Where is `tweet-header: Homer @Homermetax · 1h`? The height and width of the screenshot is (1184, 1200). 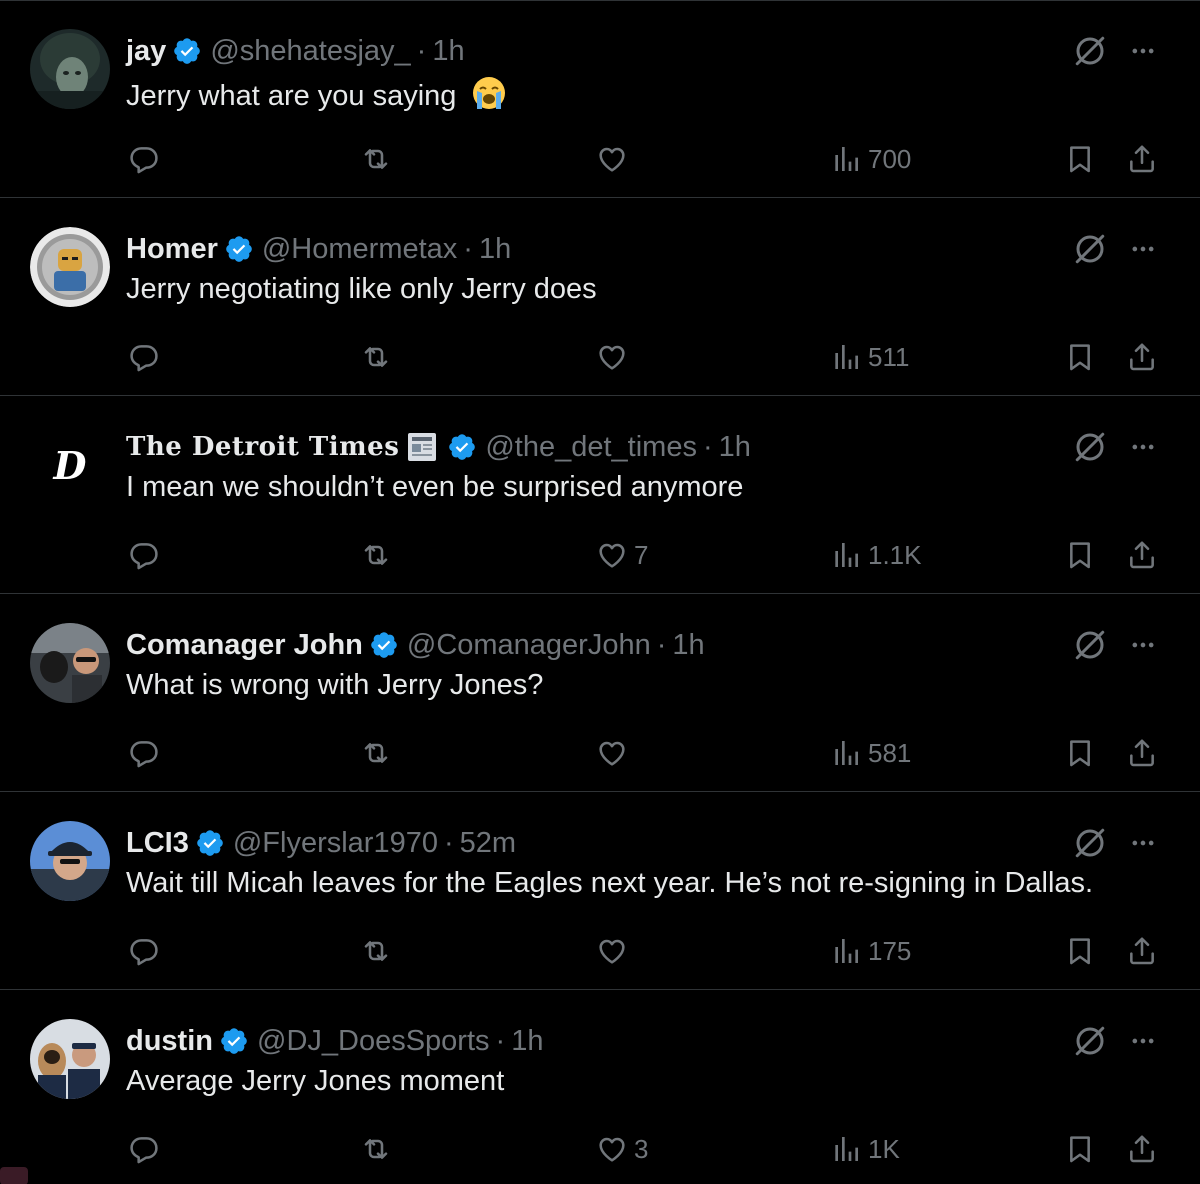
tweet-header: Homer @Homermetax · 1h is located at coordinates (318, 249).